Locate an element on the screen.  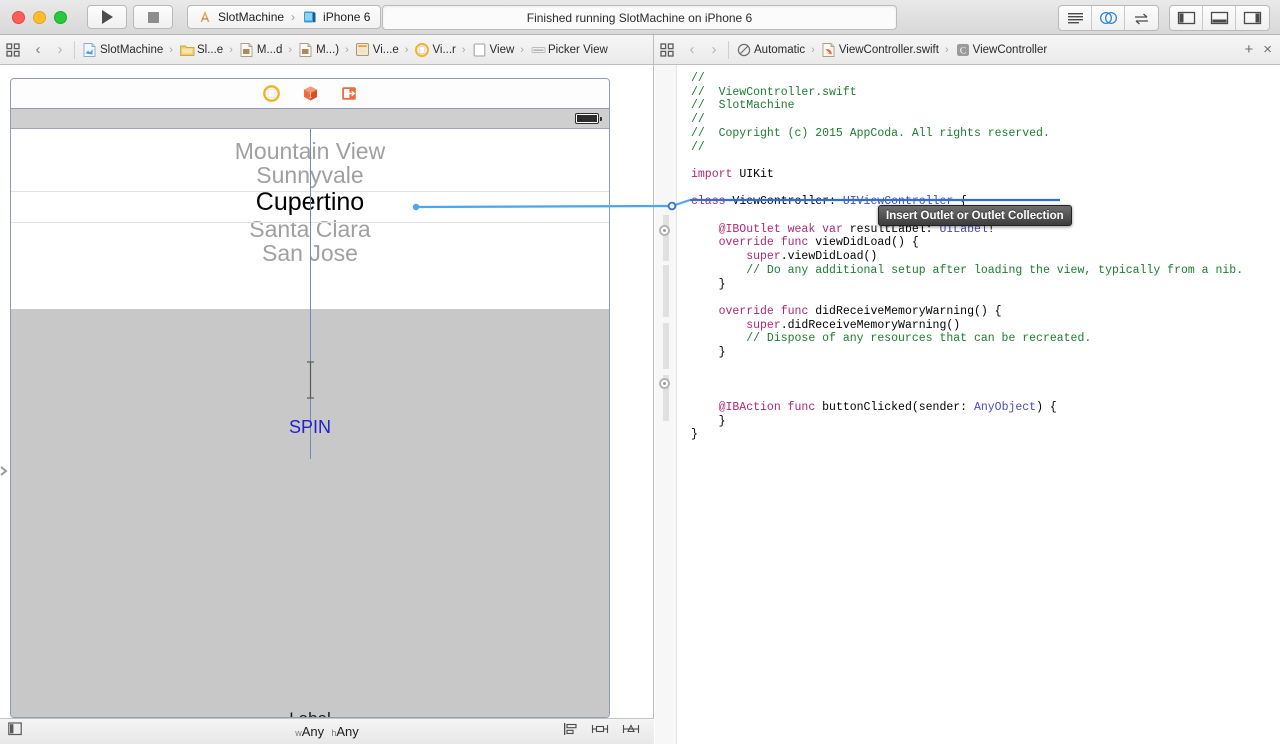
tooltip-label: Insert Outlet or Outlet Collection is located at coordinates (975, 215).